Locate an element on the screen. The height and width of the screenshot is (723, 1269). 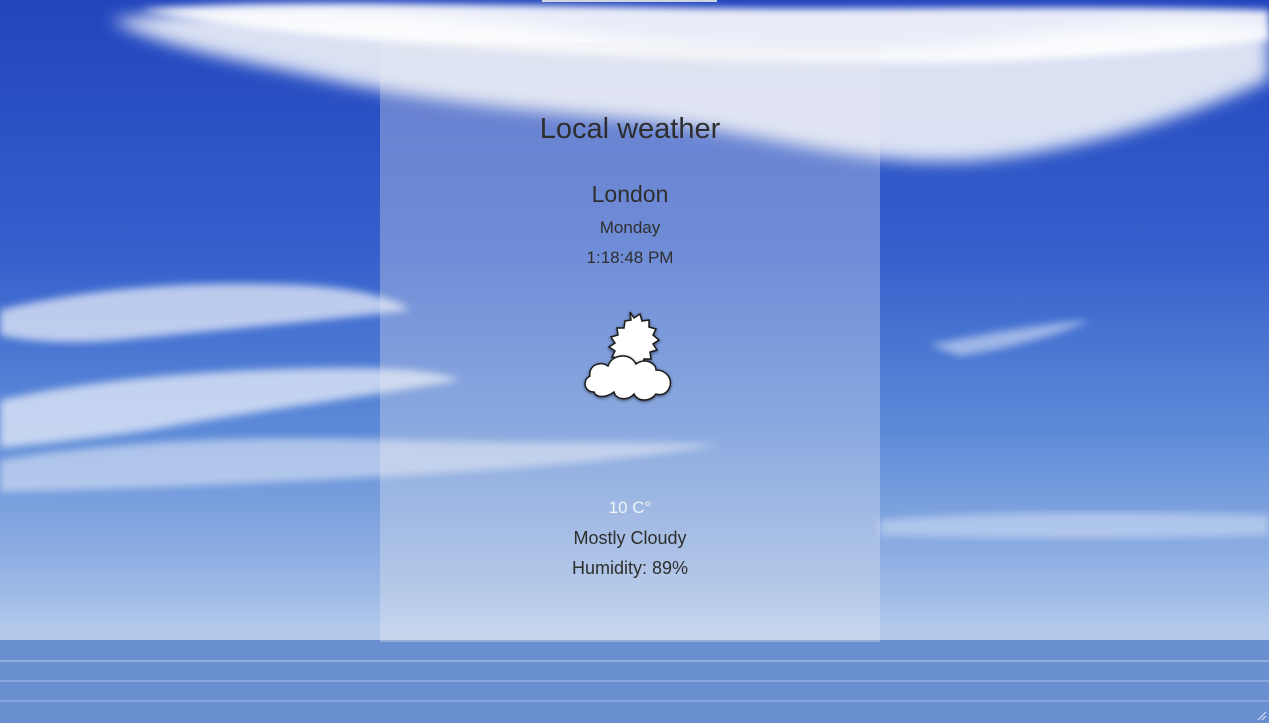
top-tab-indicator is located at coordinates (629, 1).